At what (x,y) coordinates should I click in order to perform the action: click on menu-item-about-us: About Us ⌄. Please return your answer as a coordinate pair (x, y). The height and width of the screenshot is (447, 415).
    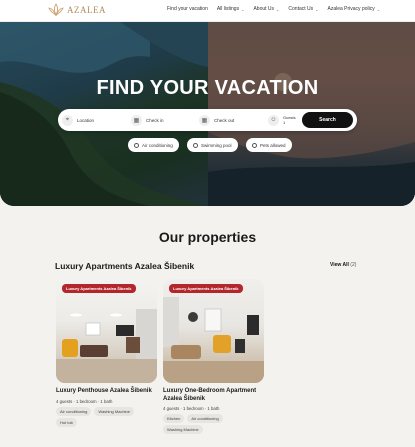
    Looking at the image, I should click on (266, 9).